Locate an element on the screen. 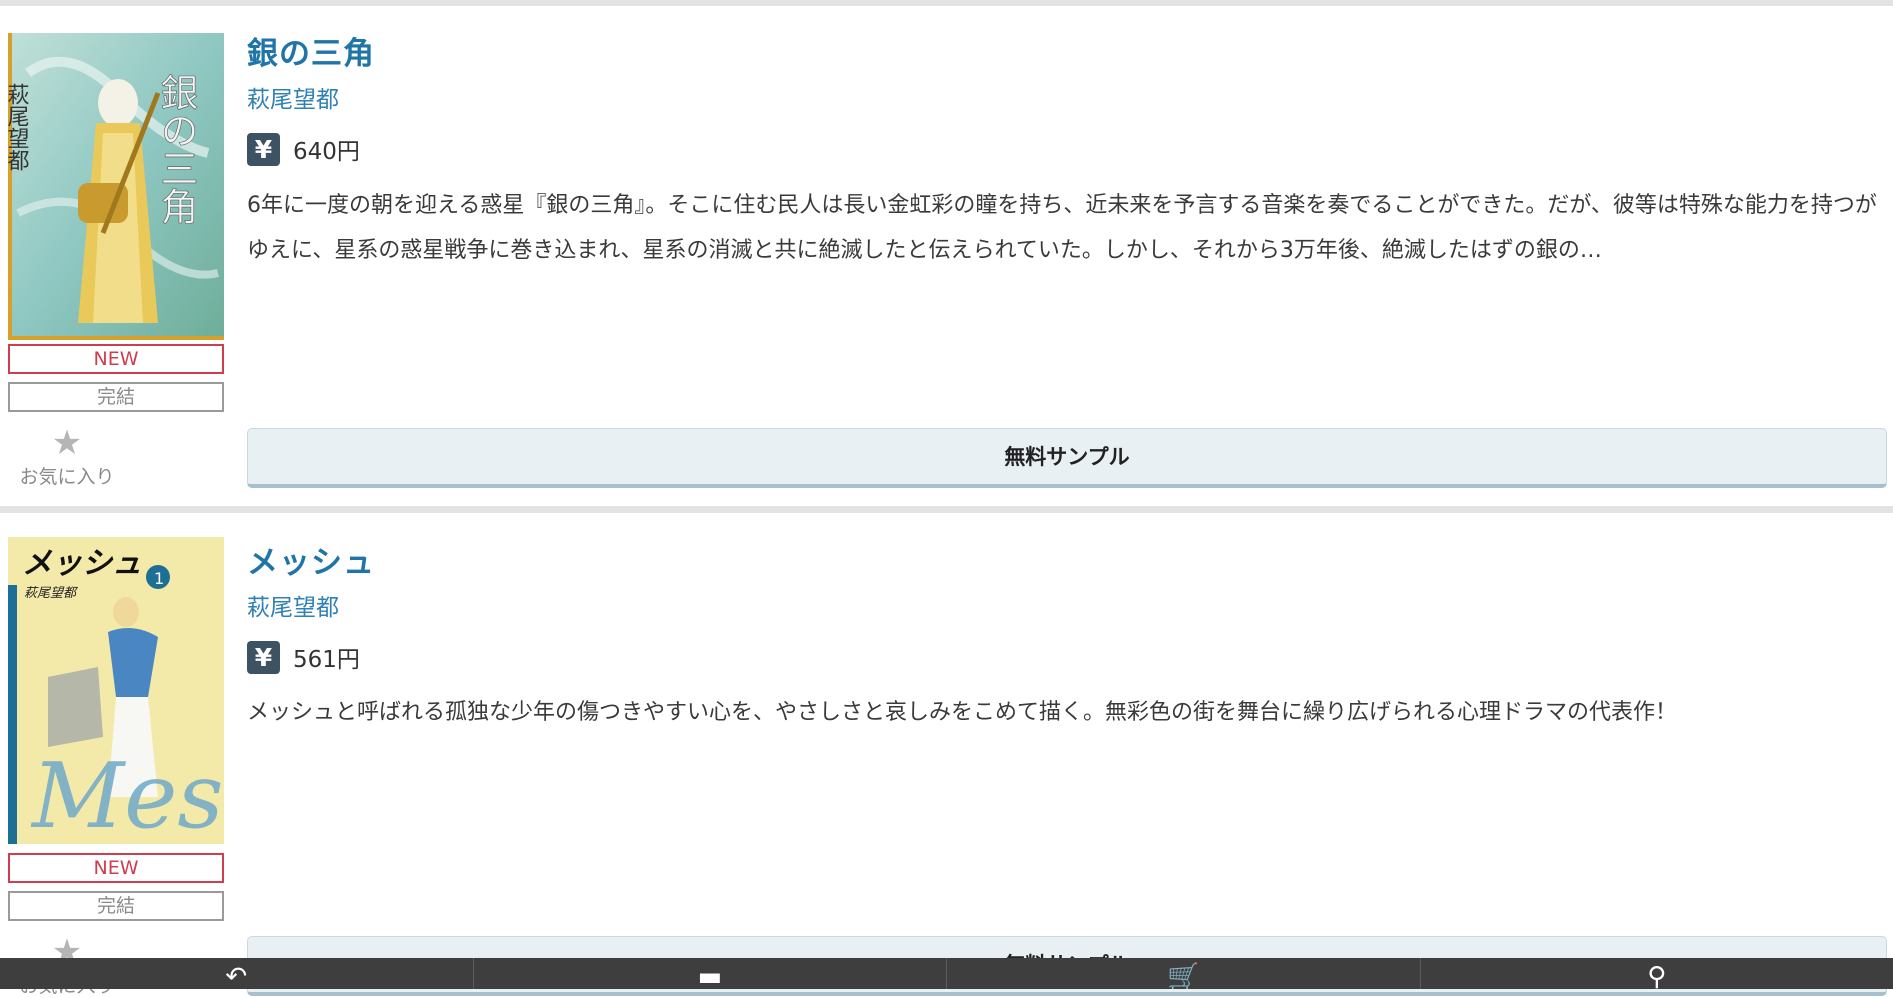 This screenshot has height=998, width=1893. book-cover-image: メッシュ 1 萩尾望都 Mesh is located at coordinates (116, 690).